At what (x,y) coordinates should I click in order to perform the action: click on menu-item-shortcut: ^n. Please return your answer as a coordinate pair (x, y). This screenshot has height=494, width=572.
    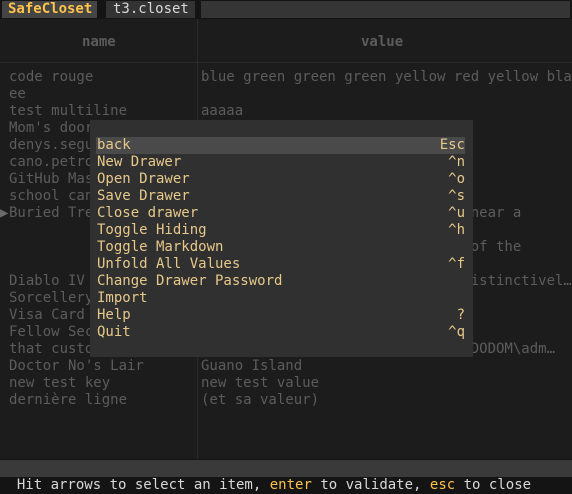
    Looking at the image, I should click on (456, 162).